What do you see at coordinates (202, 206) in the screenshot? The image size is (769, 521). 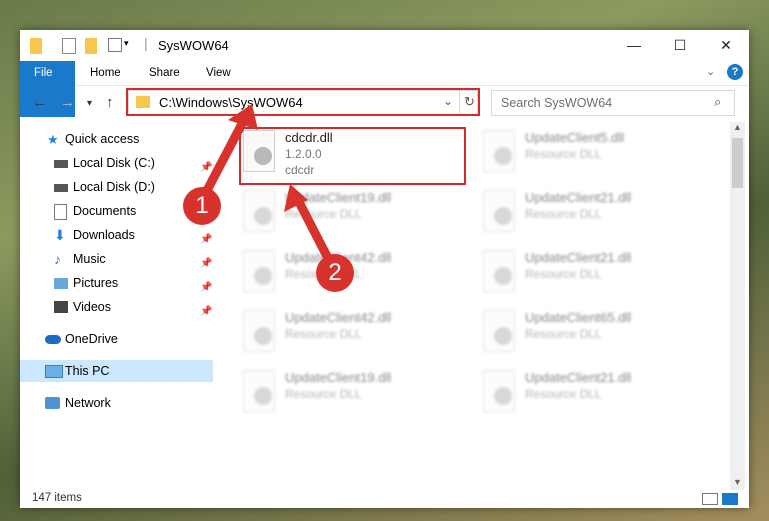 I see `callout-1: 1` at bounding box center [202, 206].